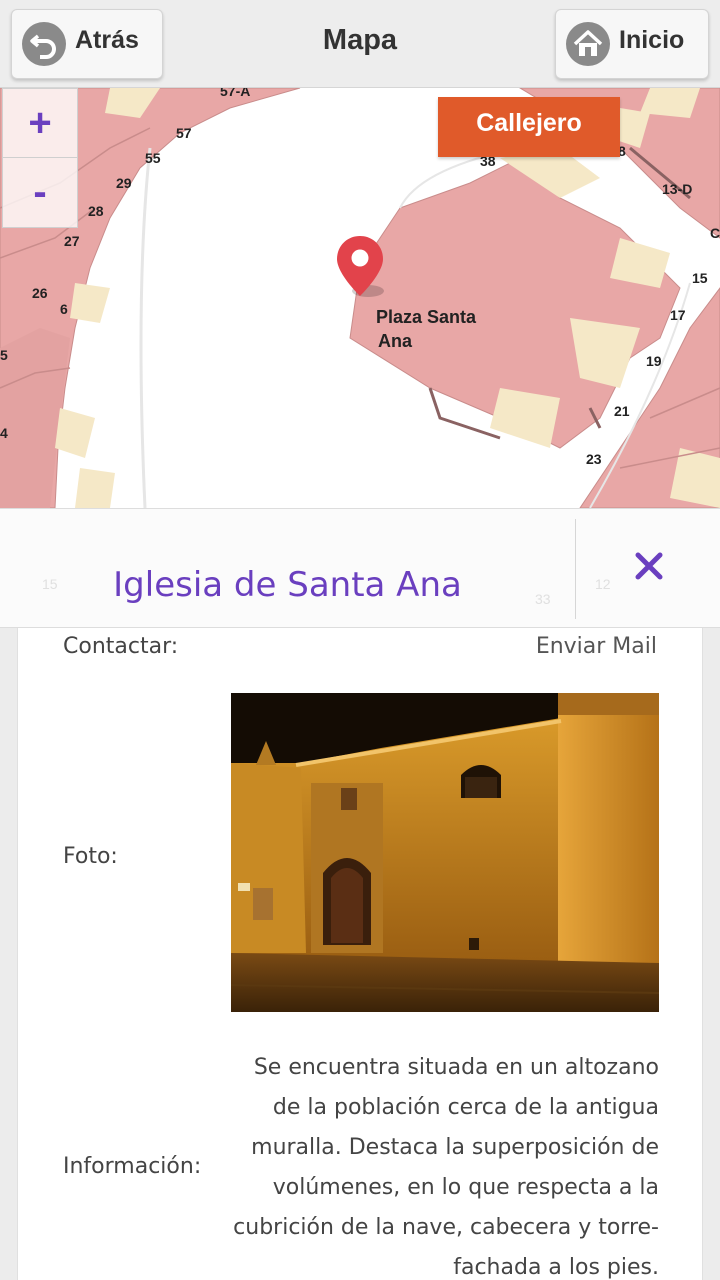  What do you see at coordinates (40, 192) in the screenshot?
I see `zoom-out-button: -` at bounding box center [40, 192].